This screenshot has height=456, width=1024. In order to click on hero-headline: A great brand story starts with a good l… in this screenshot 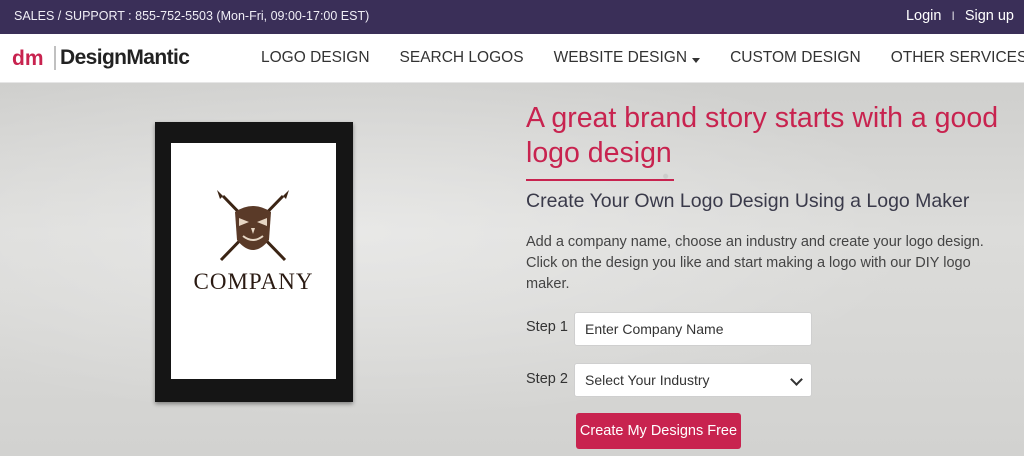, I will do `click(762, 135)`.